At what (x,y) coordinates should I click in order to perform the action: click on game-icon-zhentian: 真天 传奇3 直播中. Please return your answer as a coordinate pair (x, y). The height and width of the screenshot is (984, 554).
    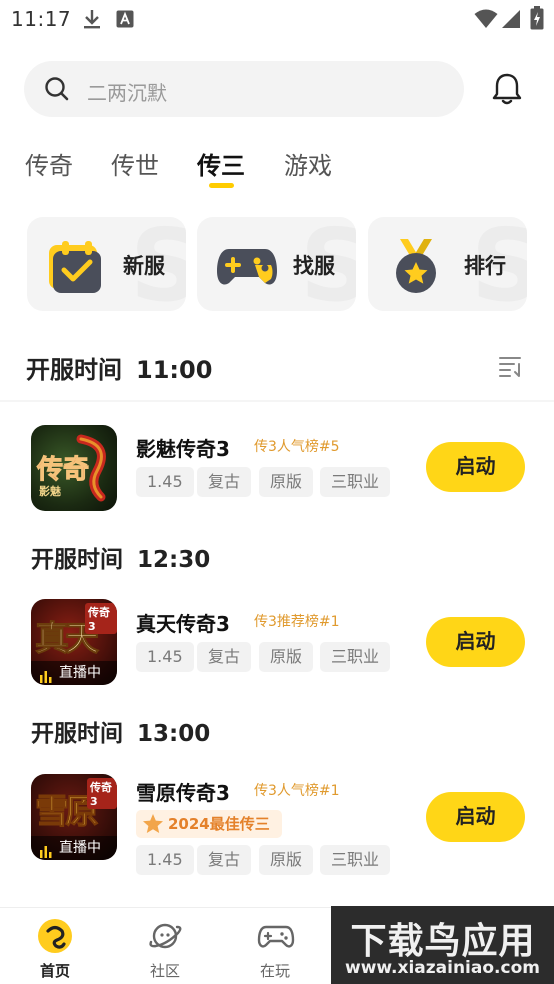
    Looking at the image, I should click on (74, 642).